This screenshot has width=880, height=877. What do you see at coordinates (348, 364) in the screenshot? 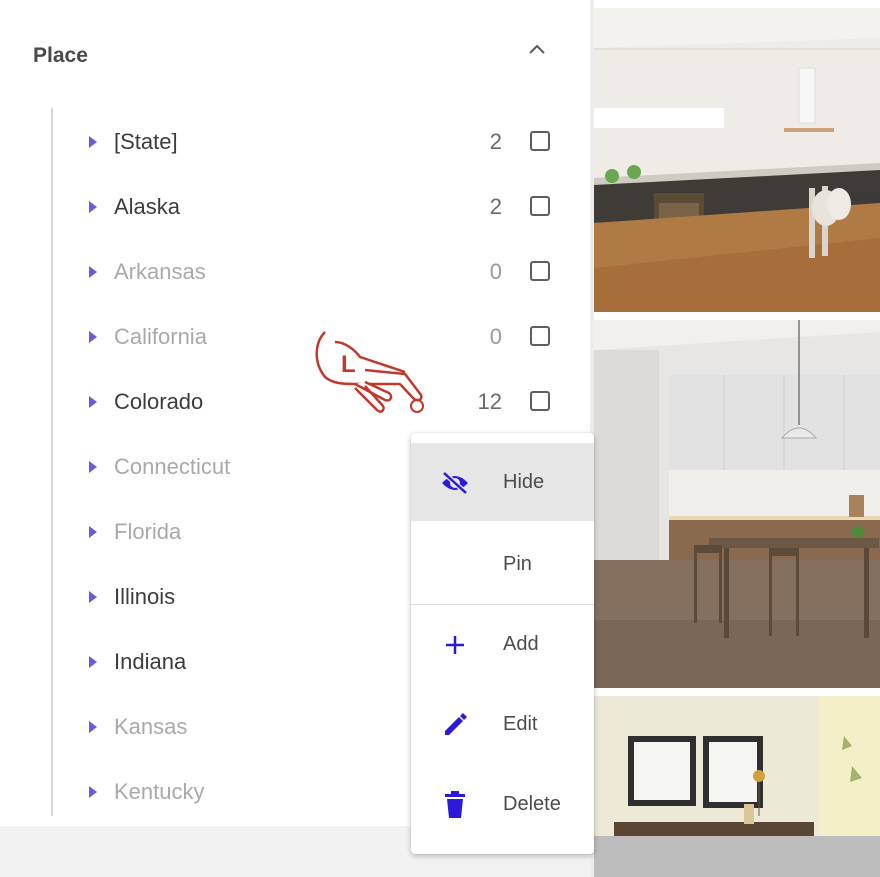
I see `pointer-label: L` at bounding box center [348, 364].